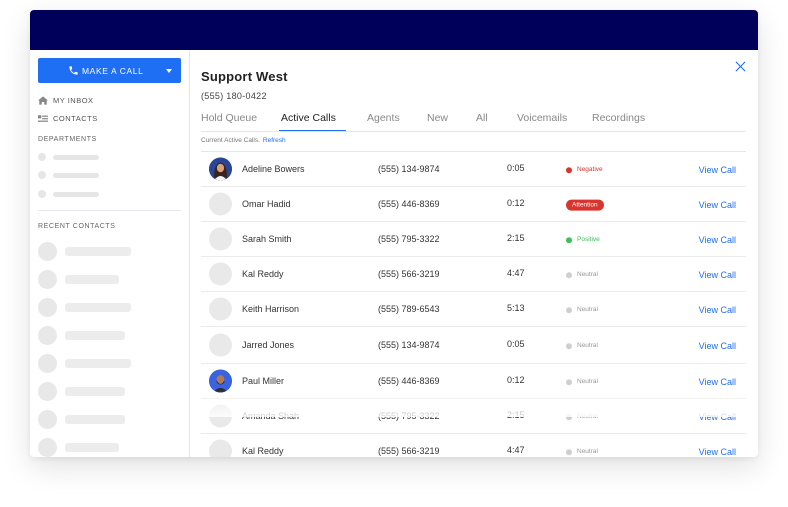 This screenshot has height=507, width=788. I want to click on status-badge: Positive, so click(583, 239).